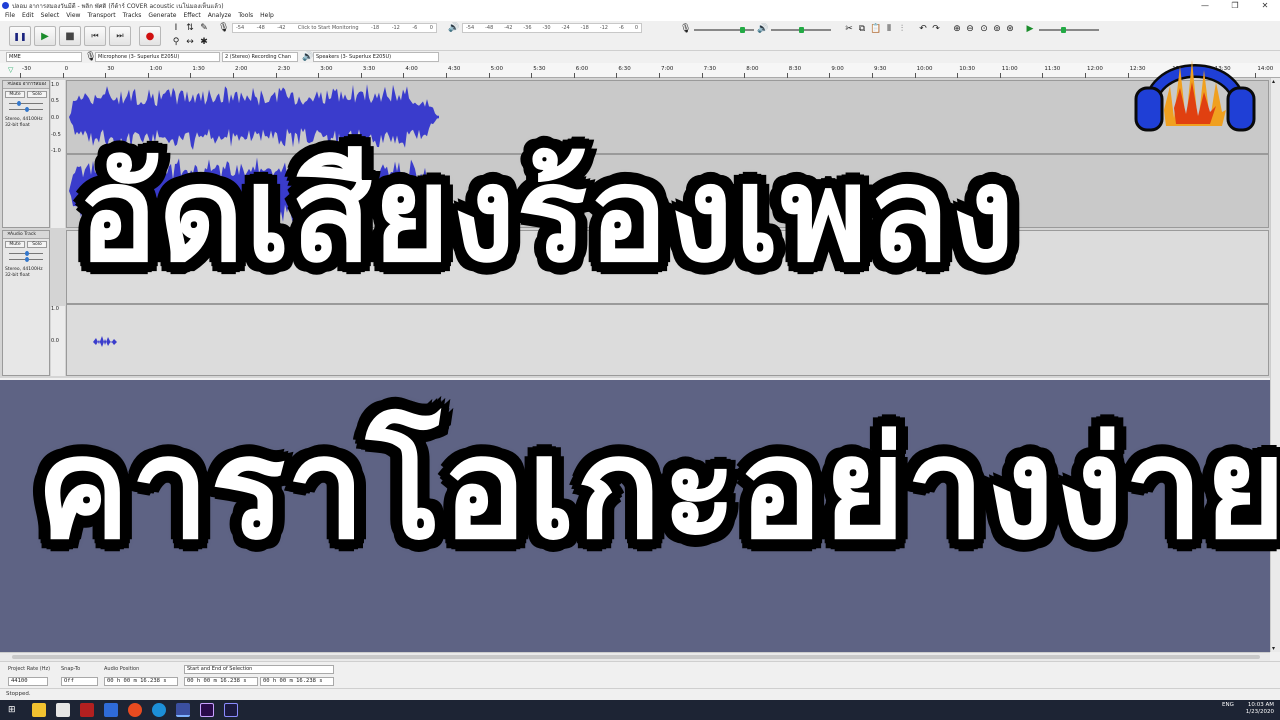 This screenshot has height=720, width=1280. What do you see at coordinates (111, 69) in the screenshot?
I see `ruler-tick-label: 30` at bounding box center [111, 69].